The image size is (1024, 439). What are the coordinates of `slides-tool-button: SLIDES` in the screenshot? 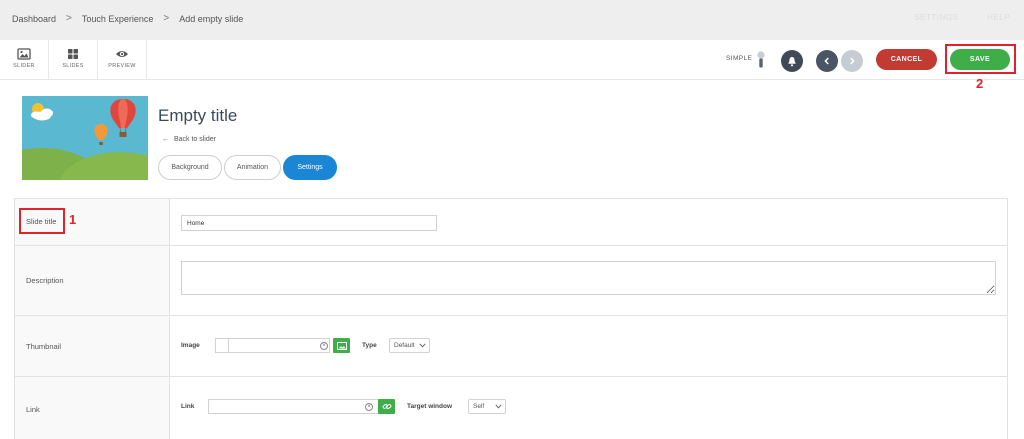 It's located at (73, 60).